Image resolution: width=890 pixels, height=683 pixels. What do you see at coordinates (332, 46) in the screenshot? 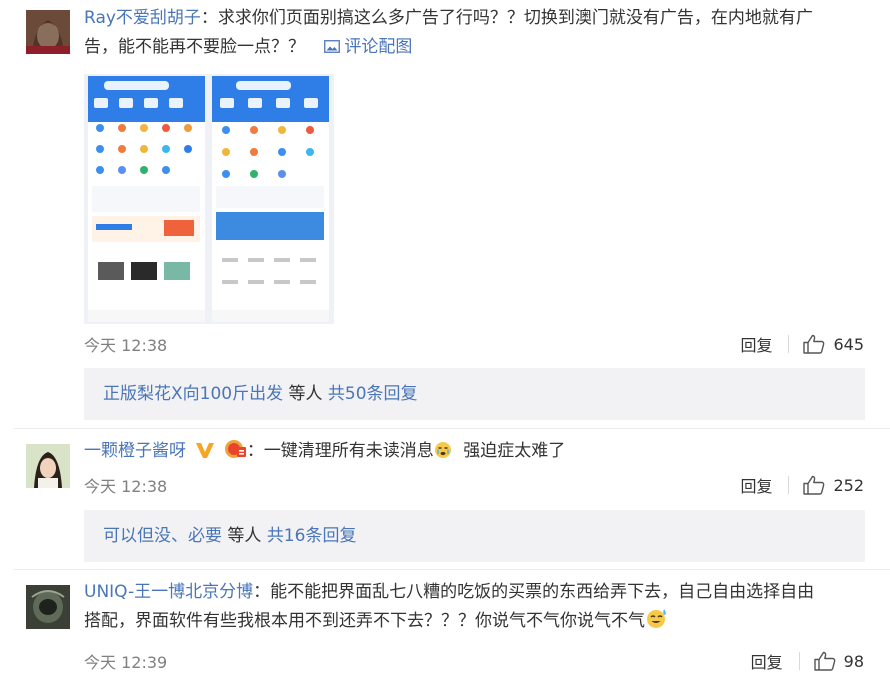
I see `image-icon` at bounding box center [332, 46].